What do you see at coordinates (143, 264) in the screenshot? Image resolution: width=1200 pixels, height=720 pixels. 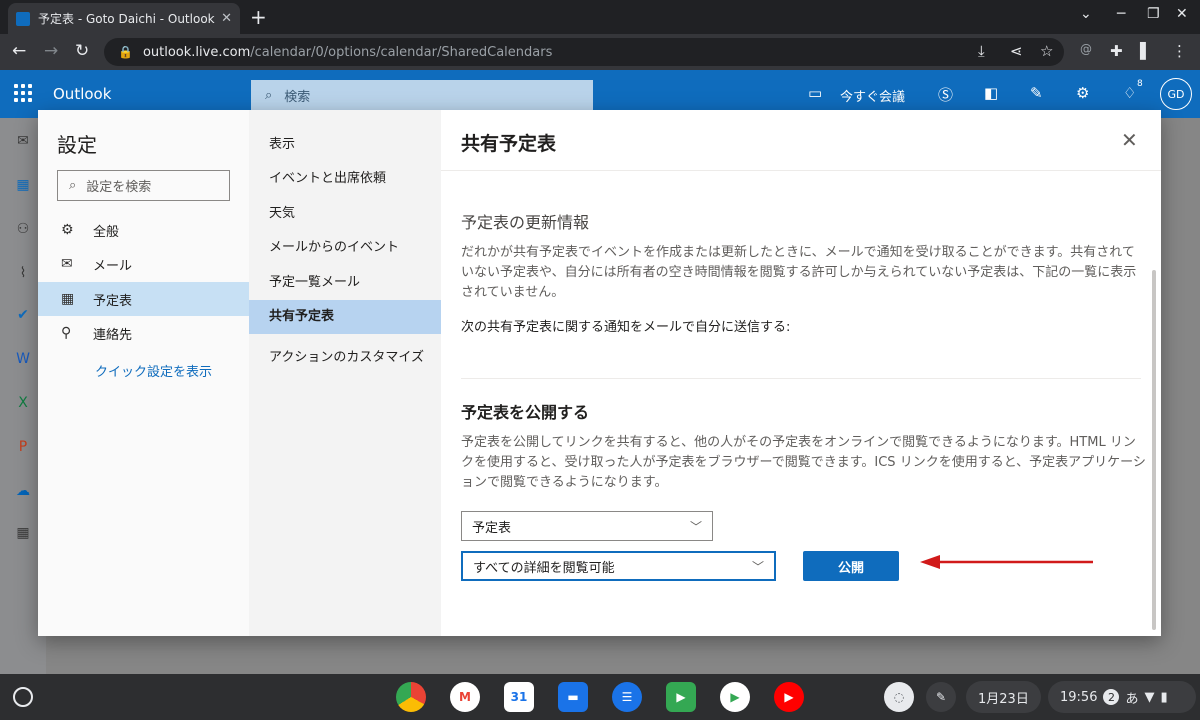 I see `category-mail: ✉ メール` at bounding box center [143, 264].